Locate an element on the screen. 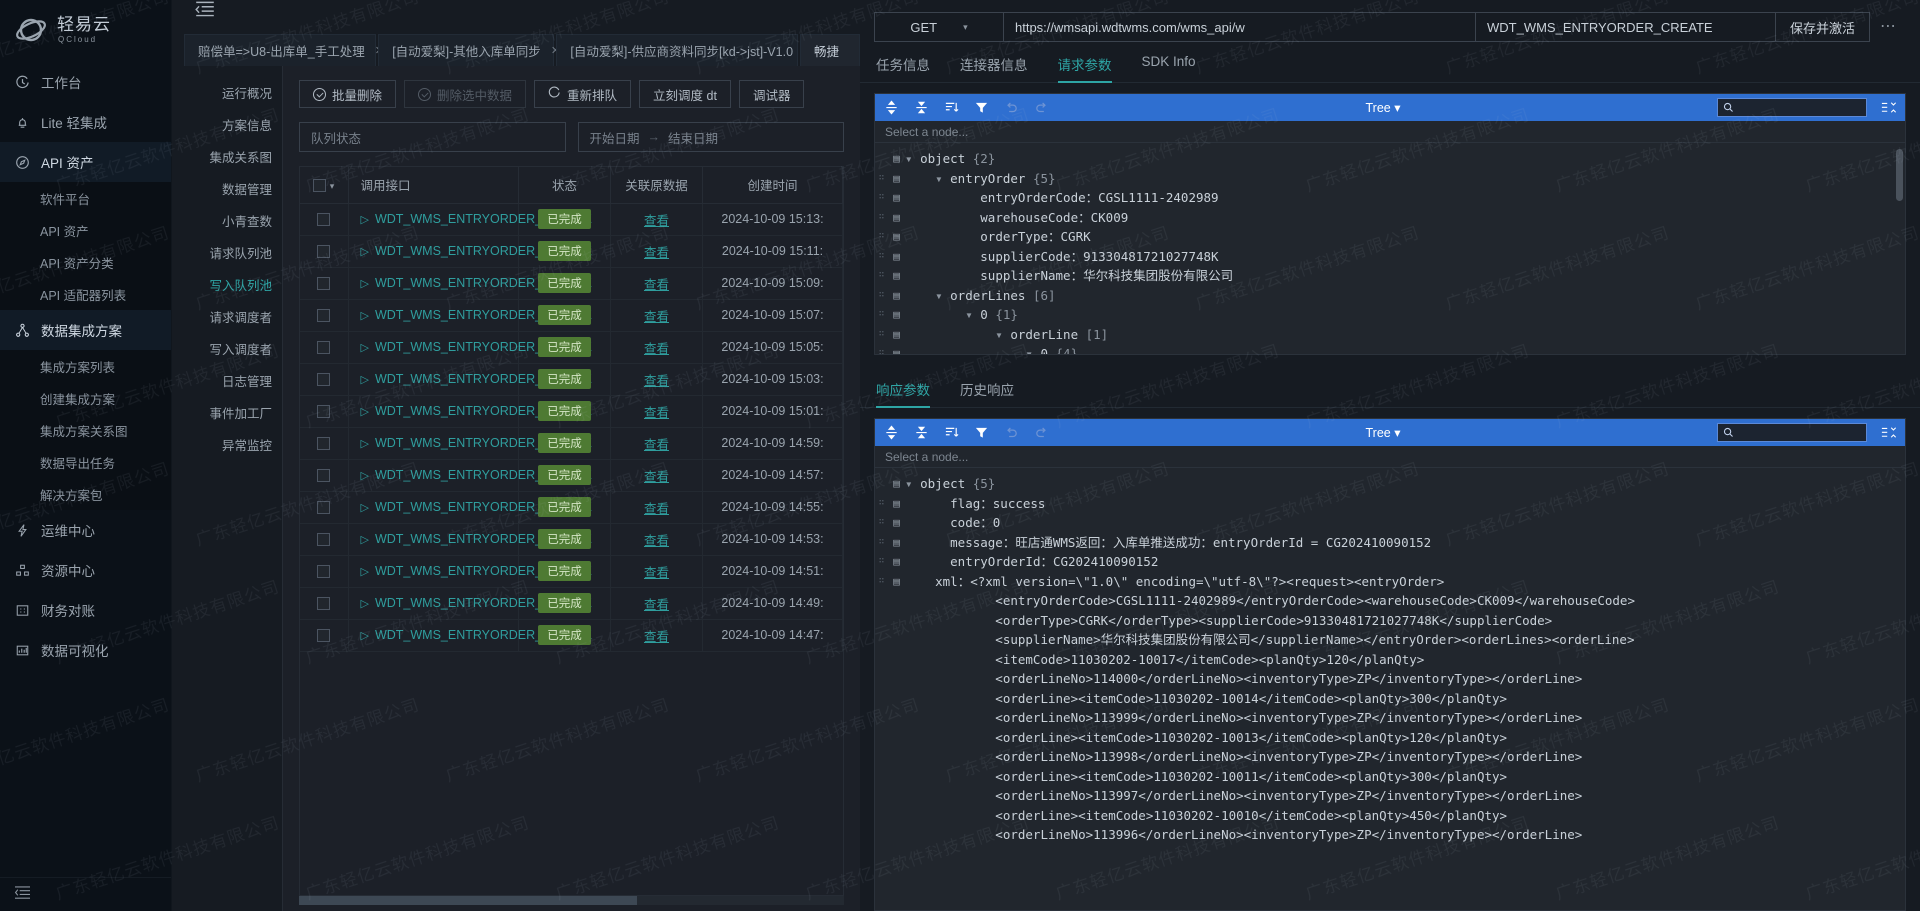 This screenshot has width=1920, height=911. tab-request-params: 请求参数 is located at coordinates (1084, 68).